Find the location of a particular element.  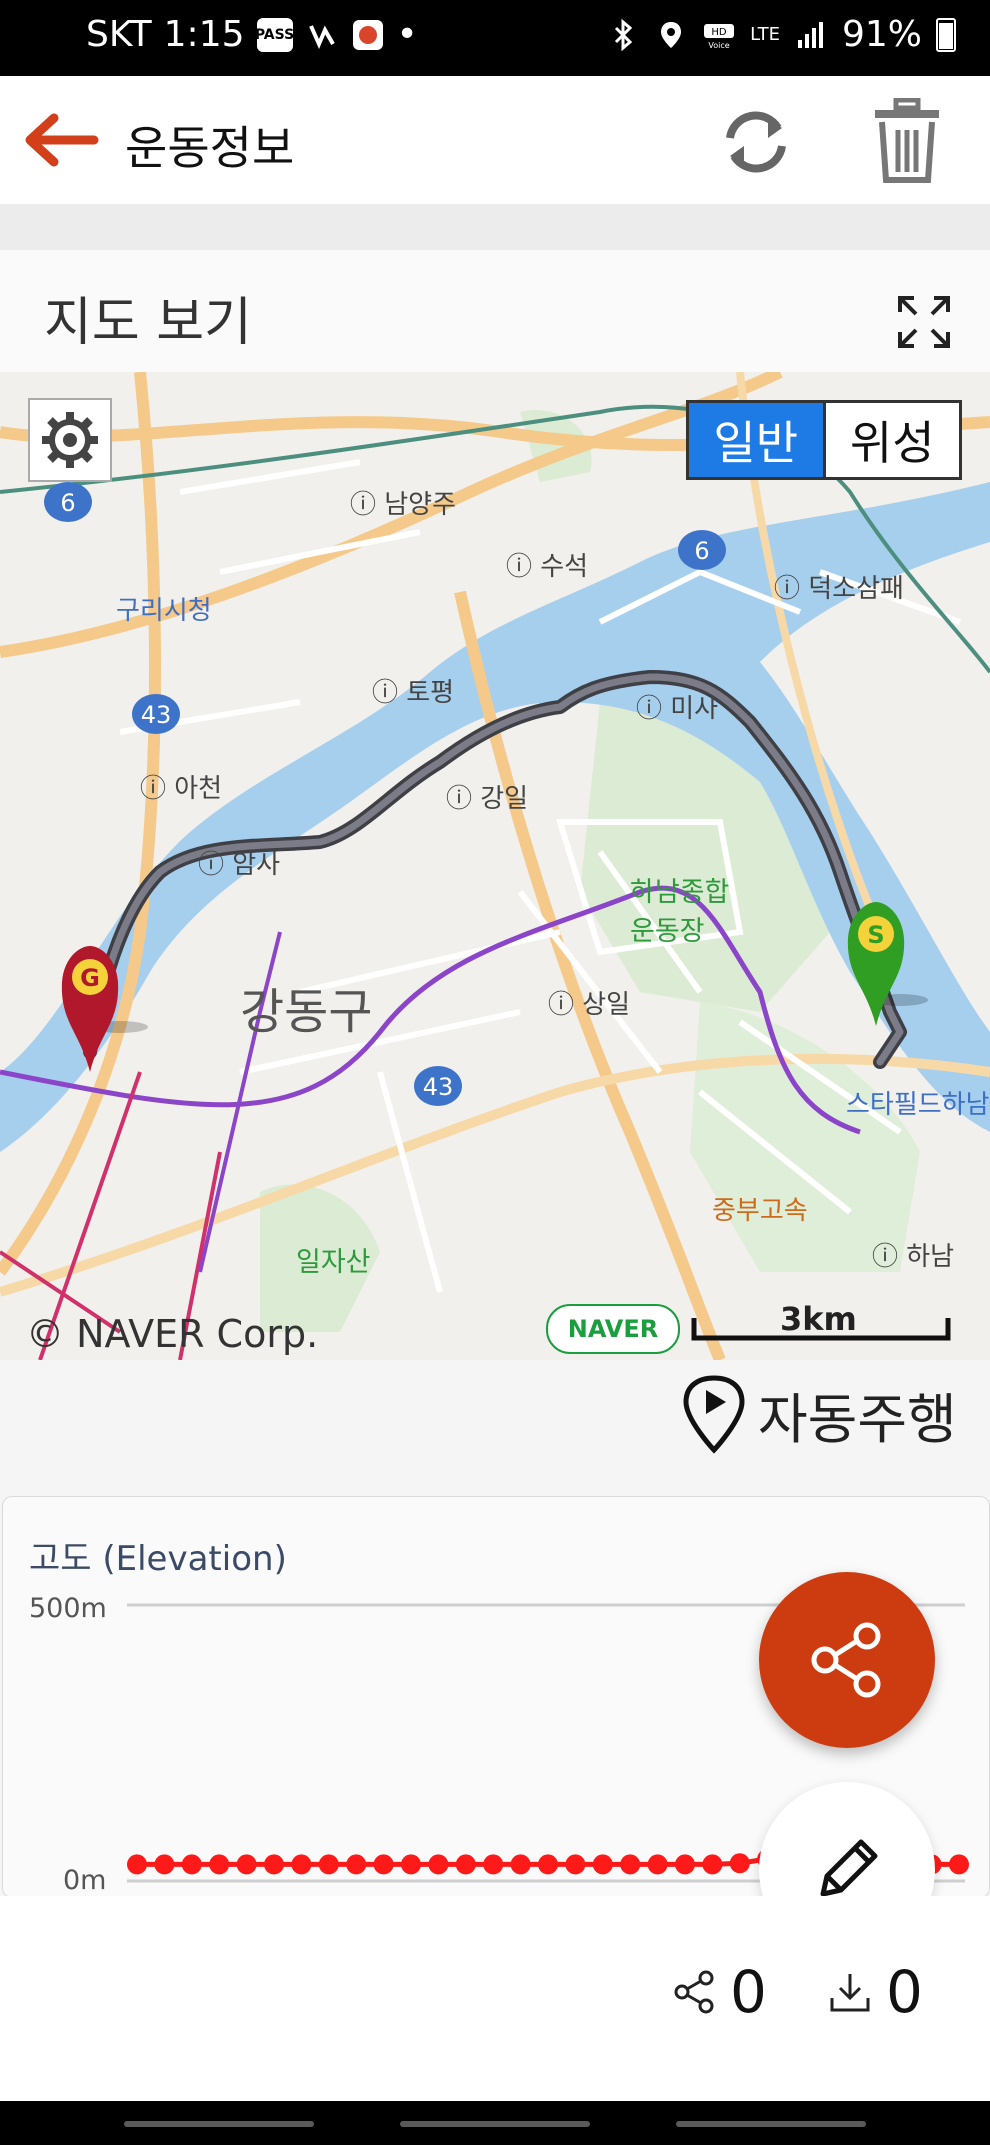

map-label-starfield: 스타필드하남 is located at coordinates (918, 1105).